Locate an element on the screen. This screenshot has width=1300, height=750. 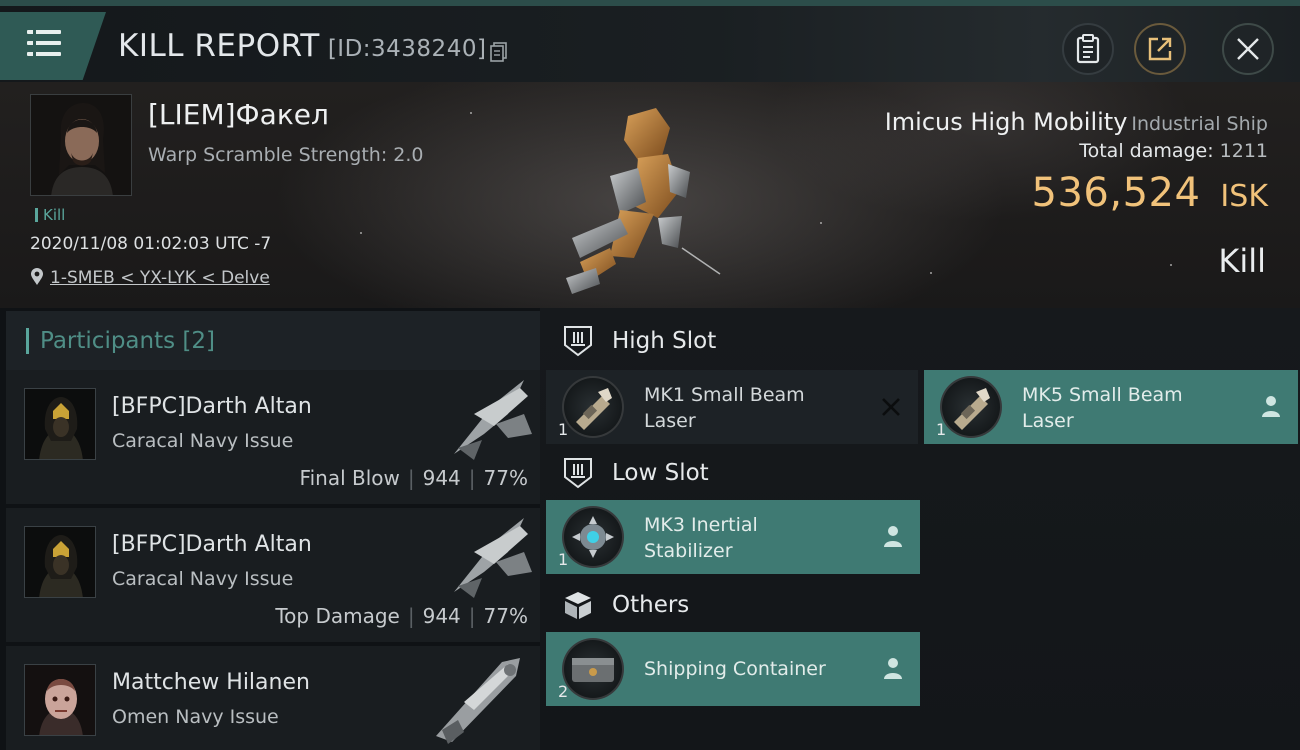
participants-count: [2] is located at coordinates (199, 341).